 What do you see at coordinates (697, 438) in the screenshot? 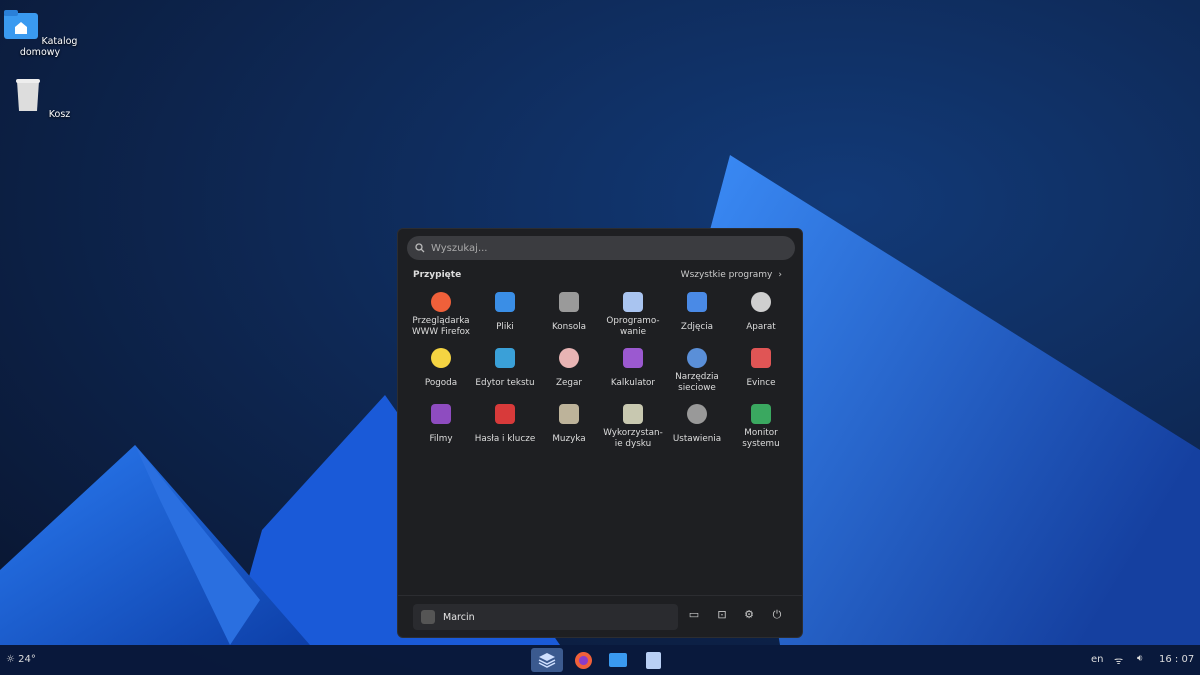
I see `app-label: Ustawienia` at bounding box center [697, 438].